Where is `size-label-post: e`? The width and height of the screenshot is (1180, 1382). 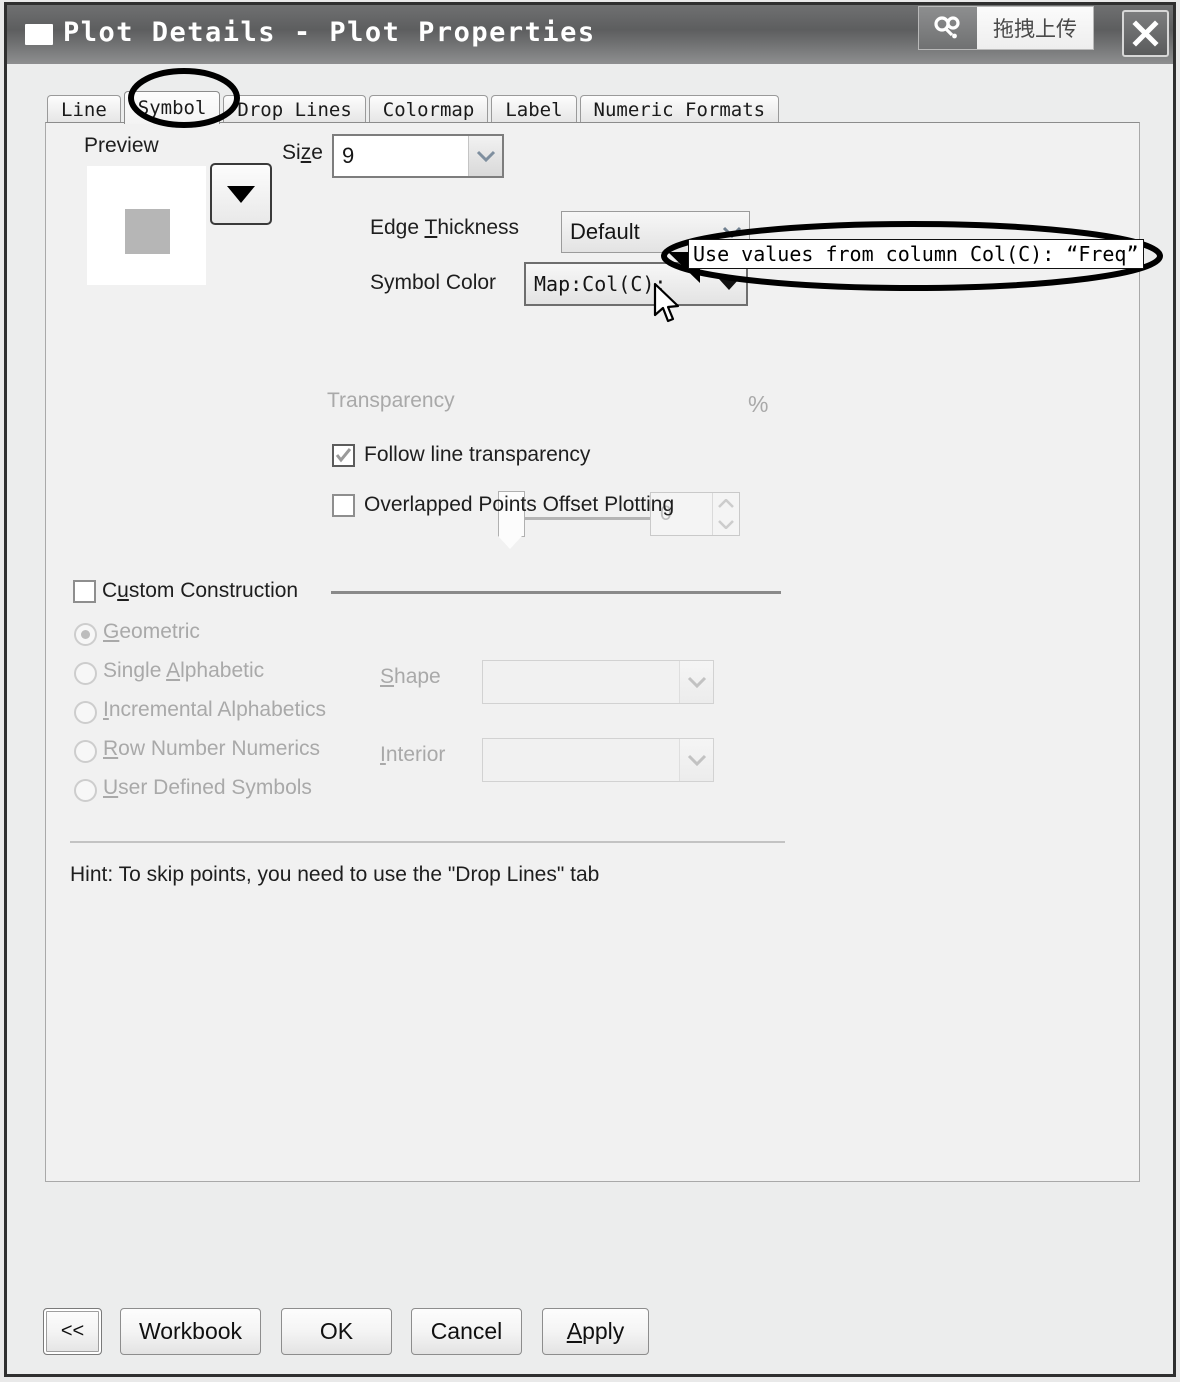 size-label-post: e is located at coordinates (317, 152).